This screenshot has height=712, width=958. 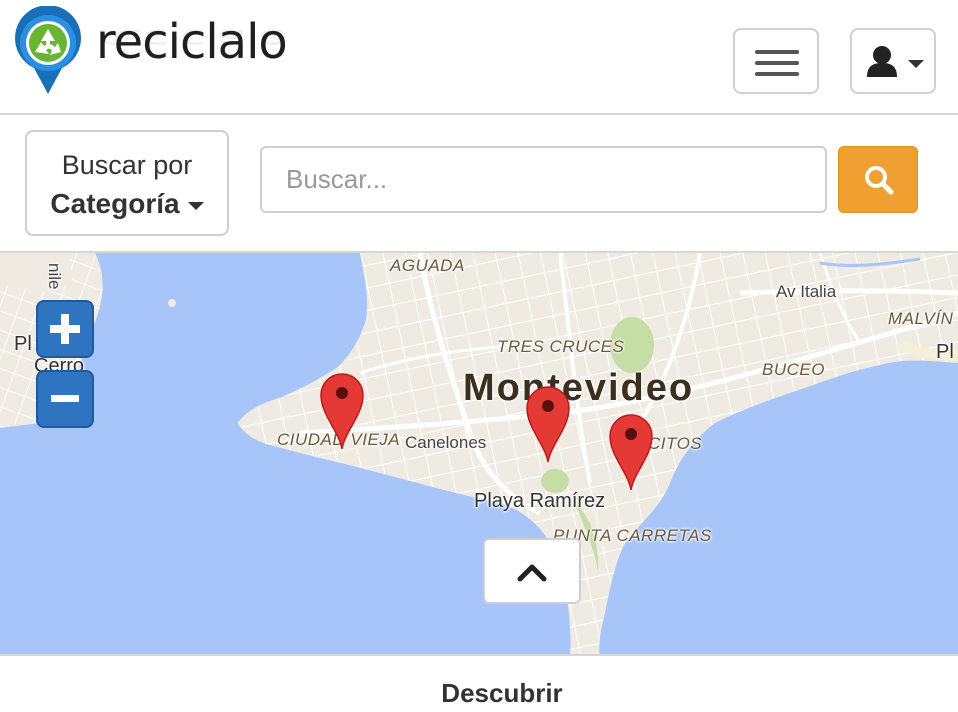 I want to click on brand-logo: reciclalo reciclalo, so click(x=168, y=52).